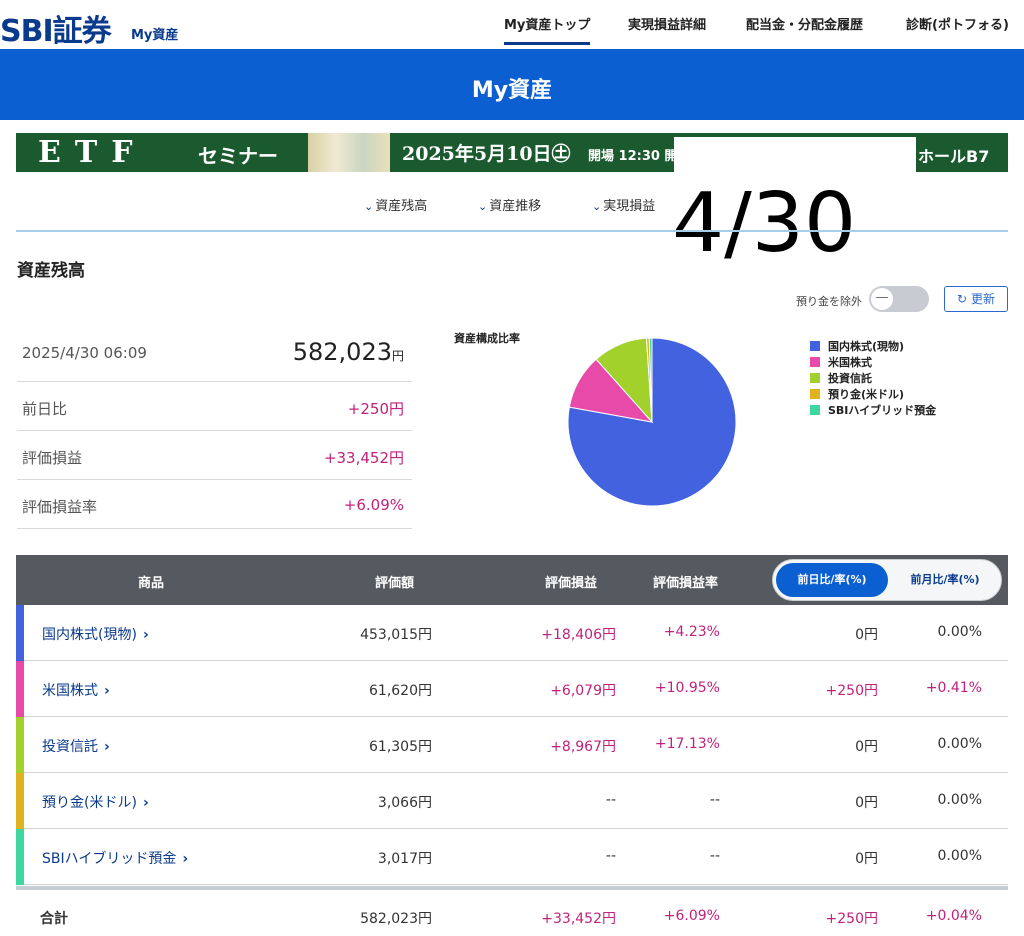 The image size is (1024, 936). I want to click on total-label: 合計, so click(54, 919).